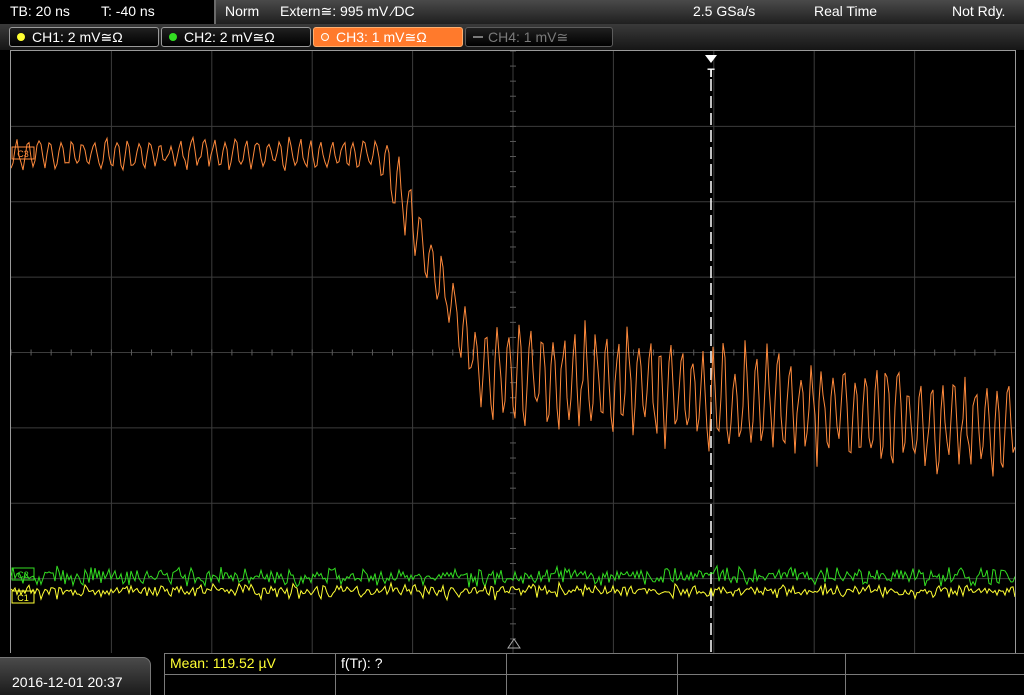  What do you see at coordinates (223, 663) in the screenshot?
I see `mean-measurement: Mean: 119.52 µV` at bounding box center [223, 663].